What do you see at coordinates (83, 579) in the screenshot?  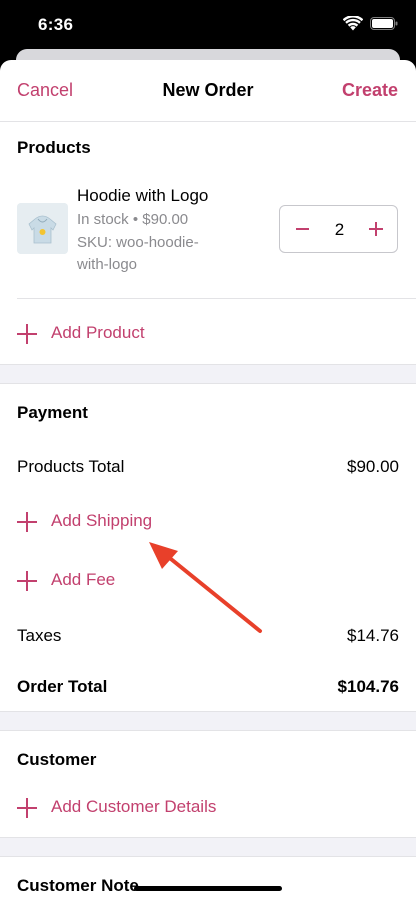 I see `add-fee-label: Add Fee` at bounding box center [83, 579].